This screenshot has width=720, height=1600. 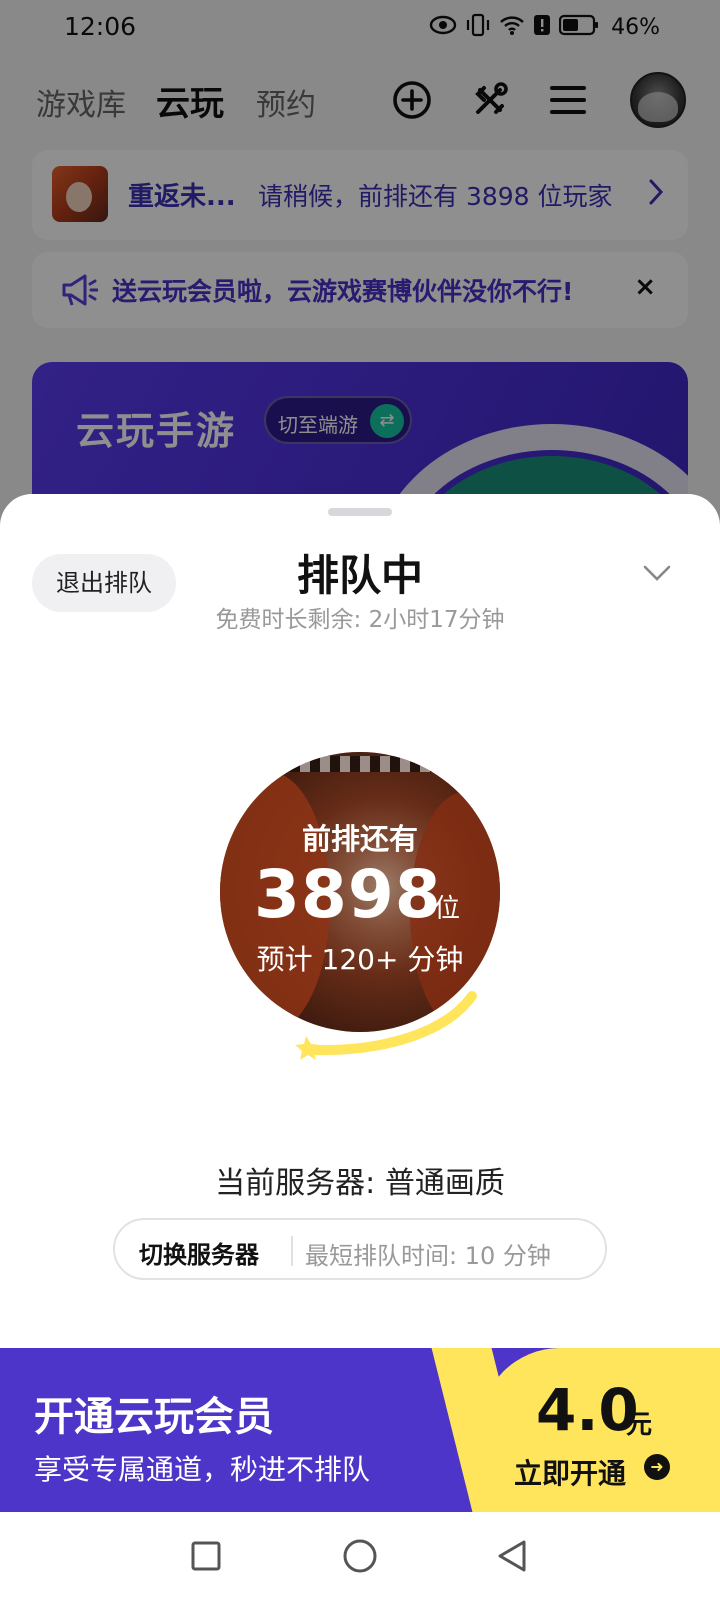 I want to click on membership-banner: 开通云玩会员 享受专属通道，秒进不排队 4.0 元 立即开通 ➜, so click(x=360, y=1430).